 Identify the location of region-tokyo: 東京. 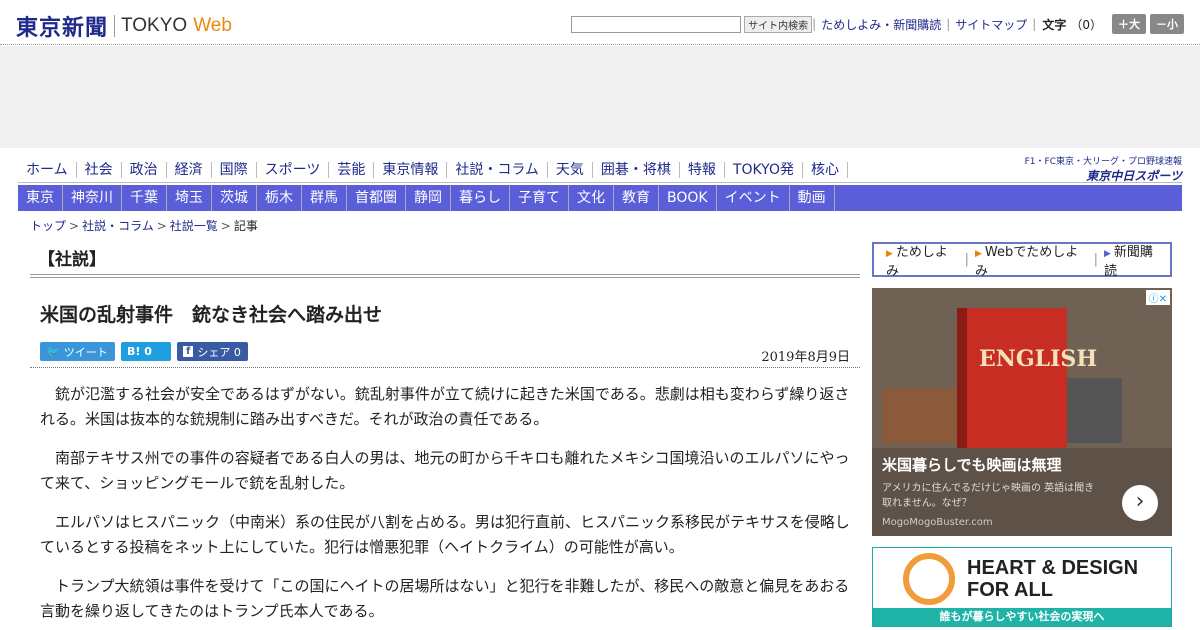
(40, 198).